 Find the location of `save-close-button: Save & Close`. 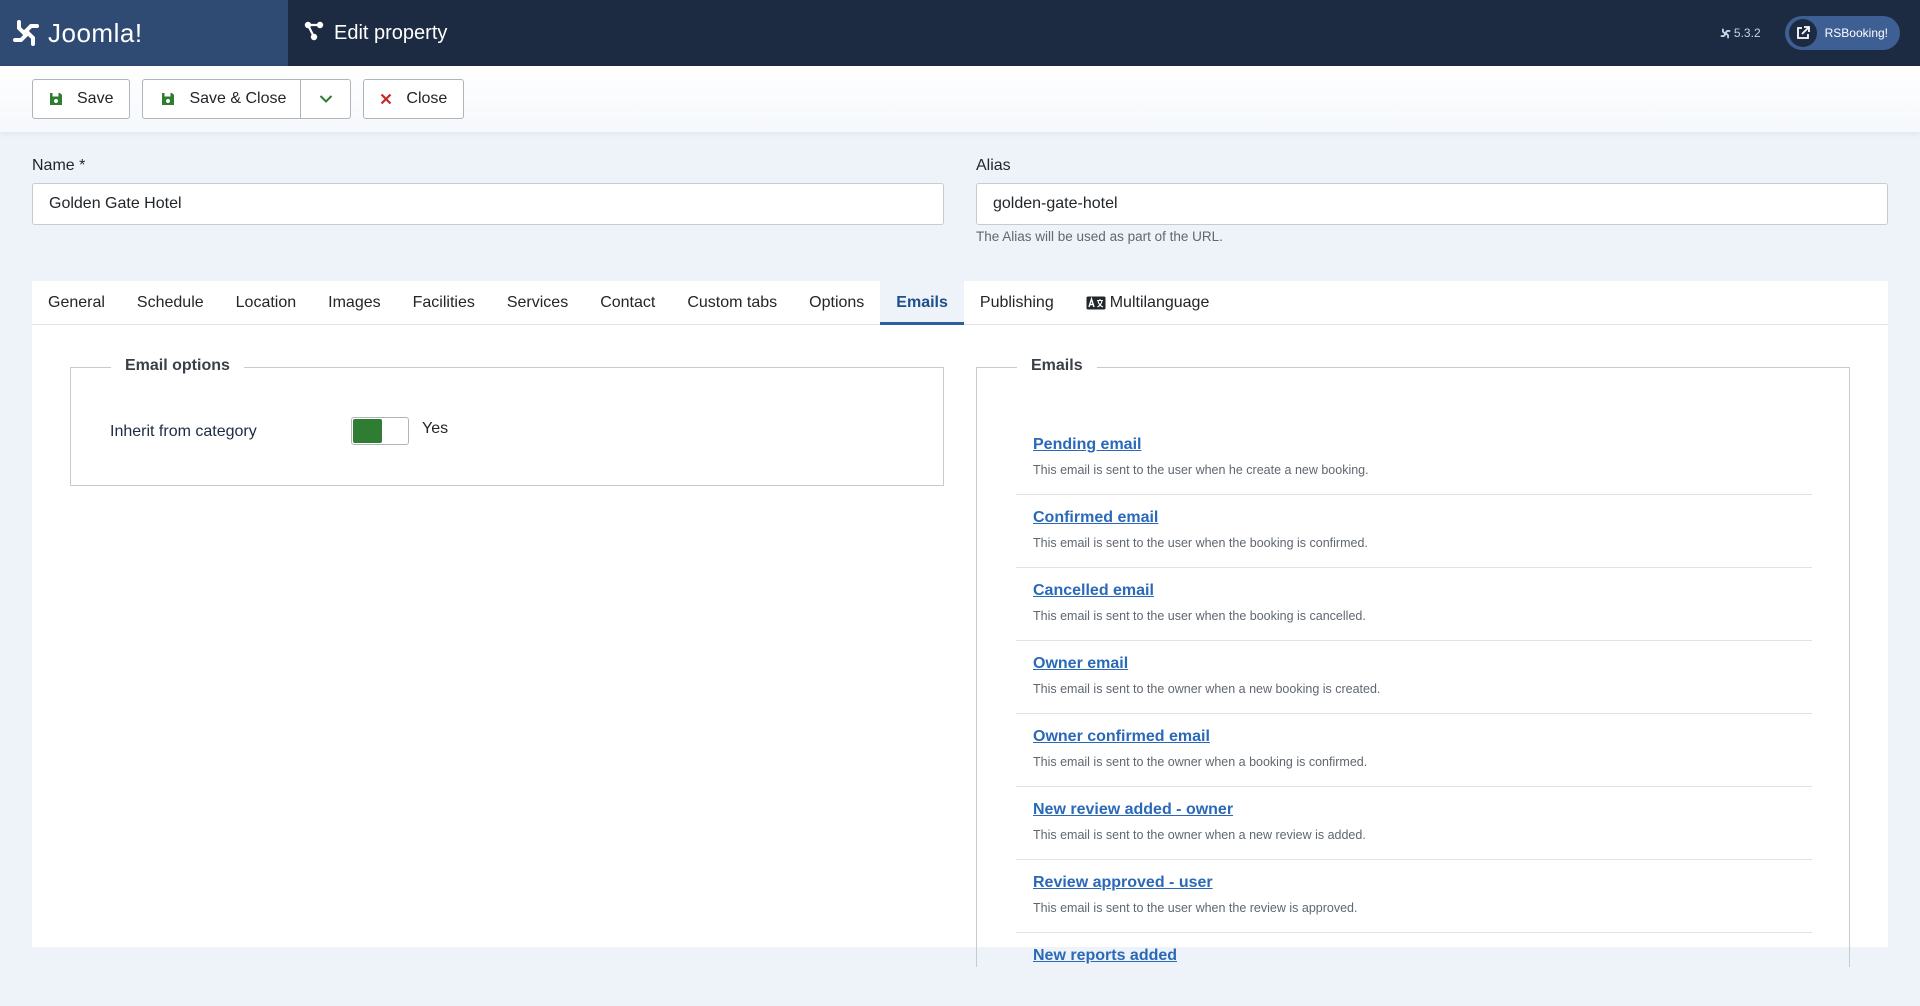

save-close-button: Save & Close is located at coordinates (222, 99).